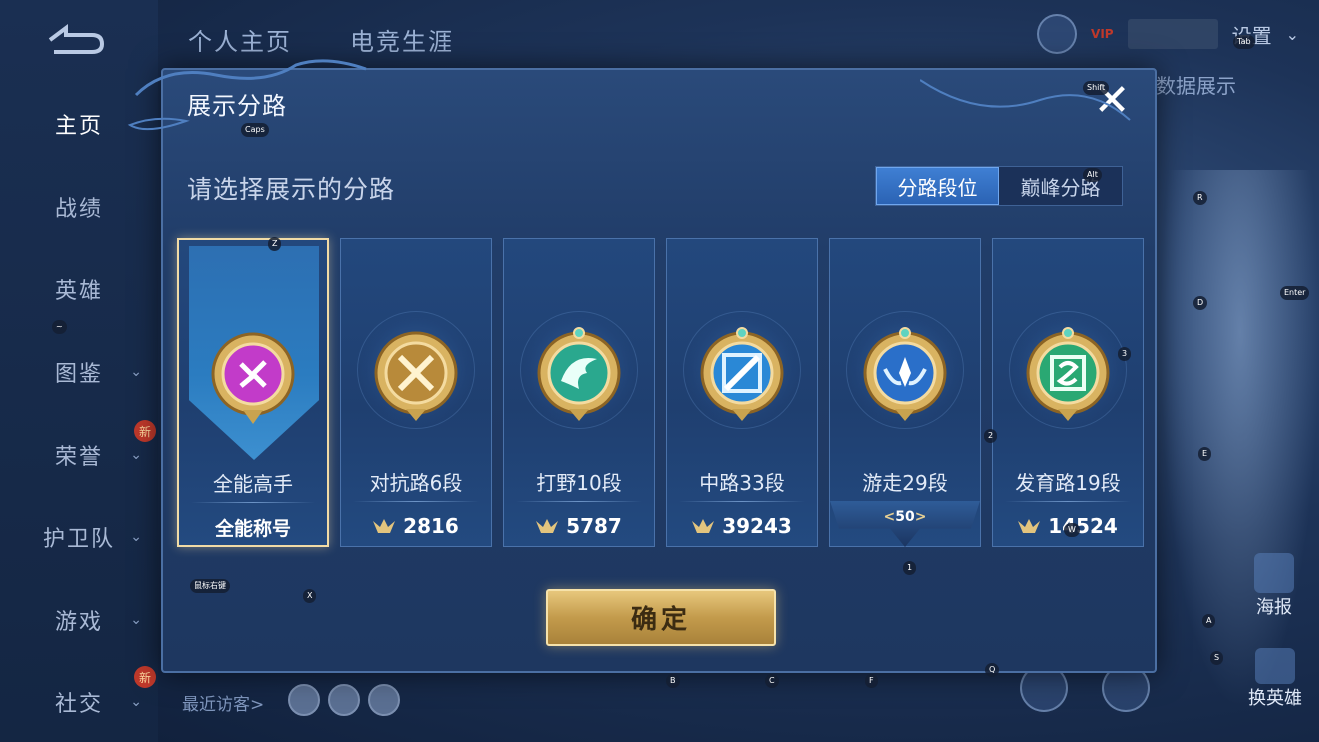 This screenshot has width=1319, height=742. Describe the element at coordinates (1244, 42) in the screenshot. I see `key-hint: Tab` at that location.